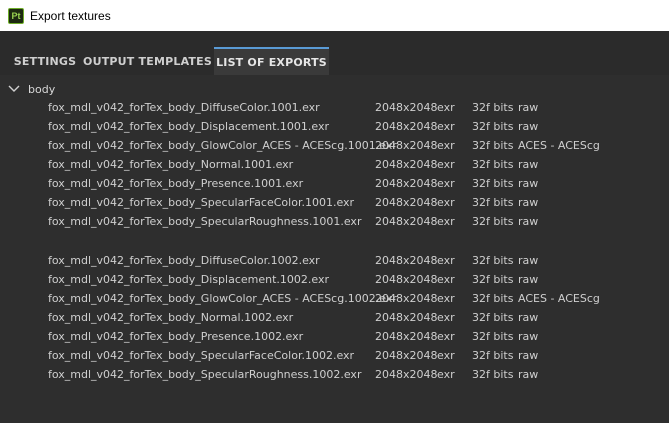  Describe the element at coordinates (147, 61) in the screenshot. I see `tab-output-templates: OUTPUT TEMPLATES` at that location.